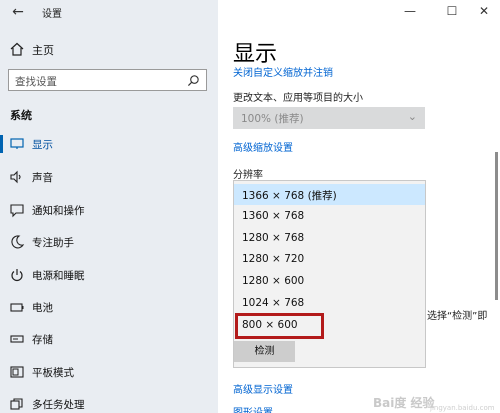 Image resolution: width=500 pixels, height=413 pixels. I want to click on resolution-option: 1280 × 720, so click(329, 259).